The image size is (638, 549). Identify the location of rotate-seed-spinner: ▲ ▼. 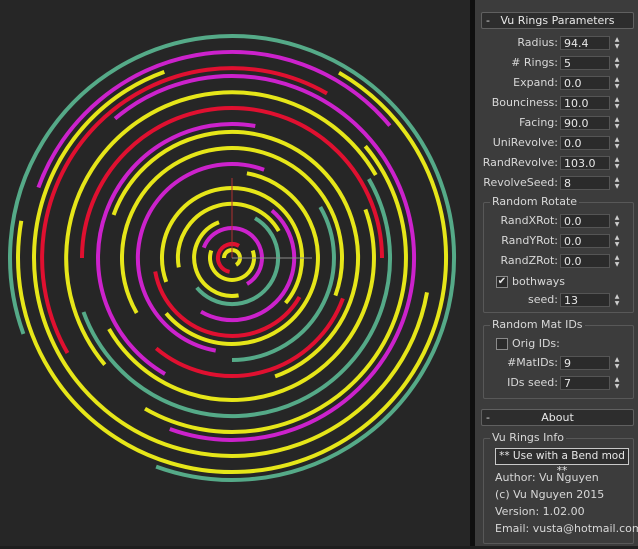
(617, 300).